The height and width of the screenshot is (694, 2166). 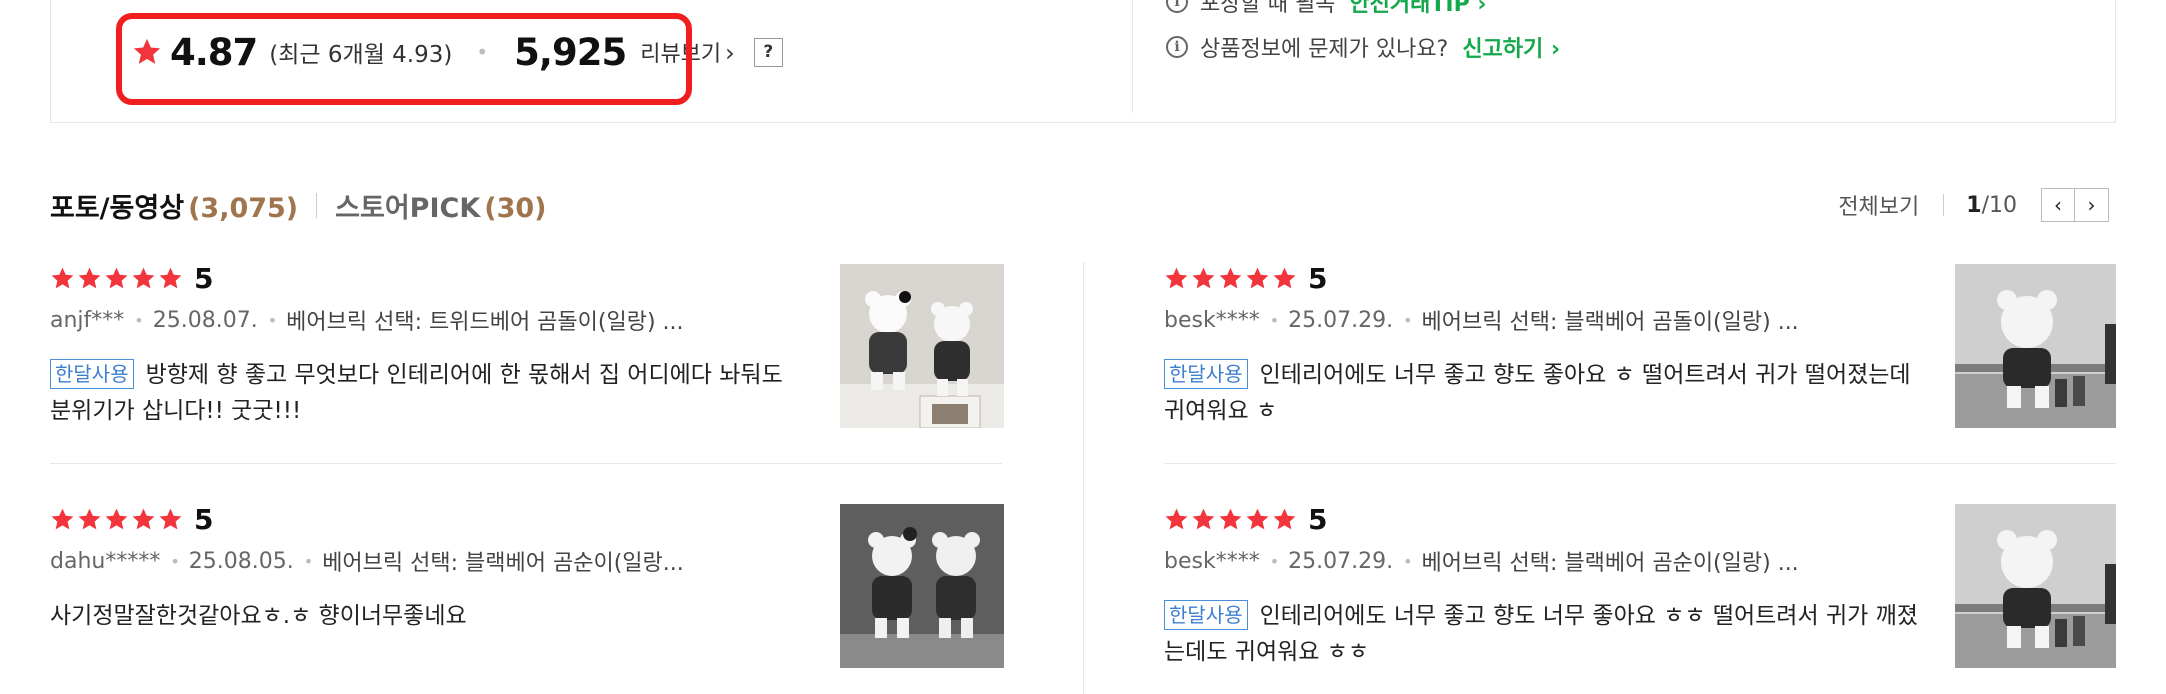 I want to click on column-divider, so click(x=1083, y=478).